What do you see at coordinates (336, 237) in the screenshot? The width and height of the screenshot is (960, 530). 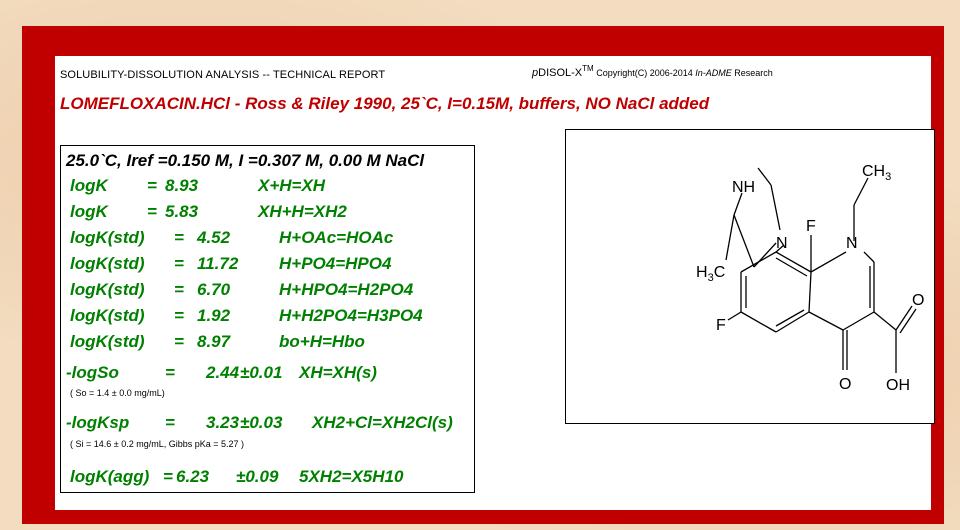 I see `constant-reaction: H+OAc=HOAc` at bounding box center [336, 237].